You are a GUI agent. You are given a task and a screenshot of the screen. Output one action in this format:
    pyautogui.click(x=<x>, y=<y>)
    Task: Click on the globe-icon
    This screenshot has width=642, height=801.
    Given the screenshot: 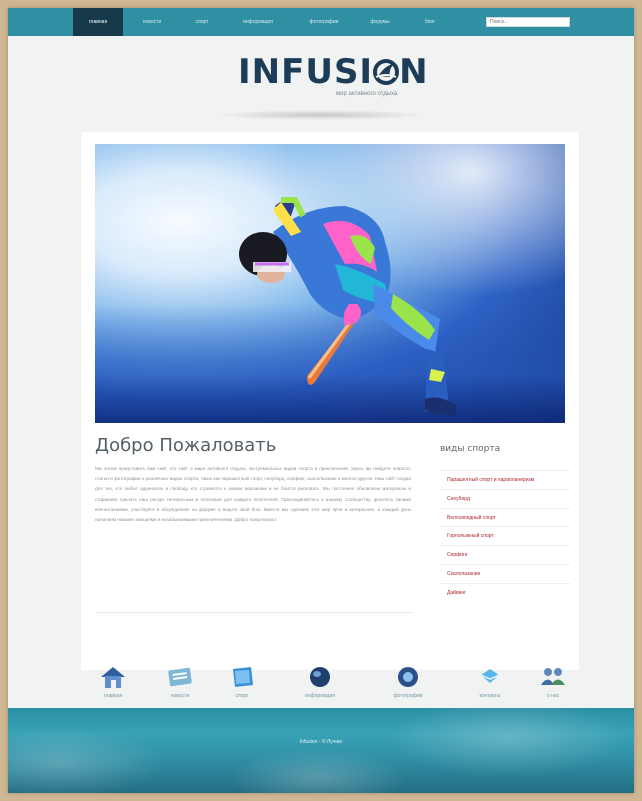 What is the action you would take?
    pyautogui.click(x=320, y=677)
    